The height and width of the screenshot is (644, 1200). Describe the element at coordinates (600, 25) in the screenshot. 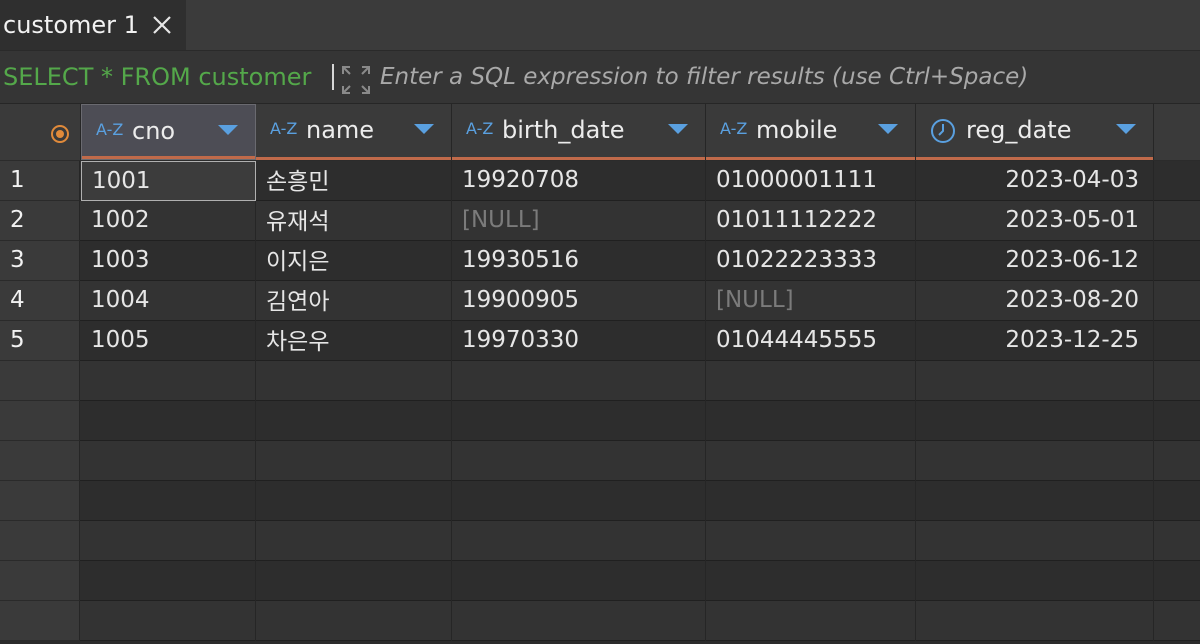

I see `tab-bar: customer 1` at that location.